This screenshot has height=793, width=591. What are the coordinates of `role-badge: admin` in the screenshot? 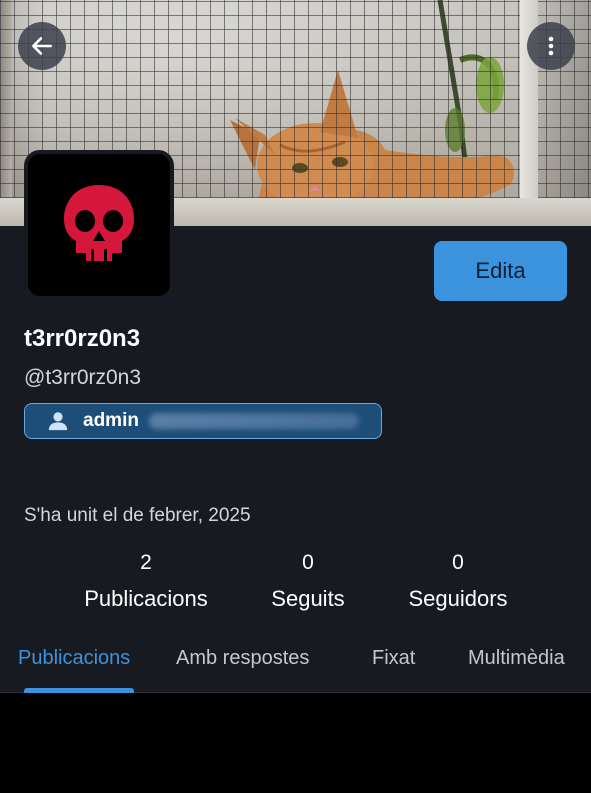 It's located at (203, 421).